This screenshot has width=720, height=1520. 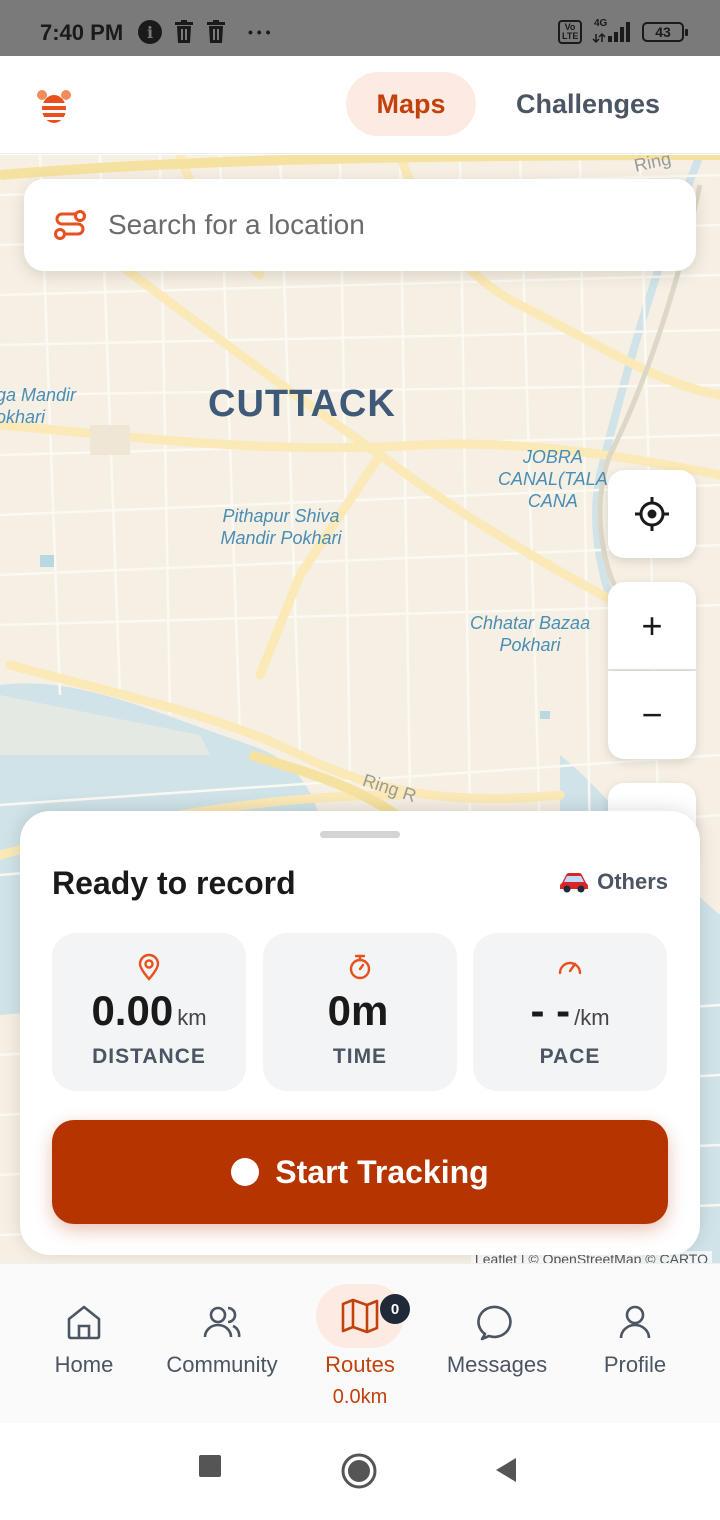 What do you see at coordinates (222, 1364) in the screenshot?
I see `nav-community-label: Community` at bounding box center [222, 1364].